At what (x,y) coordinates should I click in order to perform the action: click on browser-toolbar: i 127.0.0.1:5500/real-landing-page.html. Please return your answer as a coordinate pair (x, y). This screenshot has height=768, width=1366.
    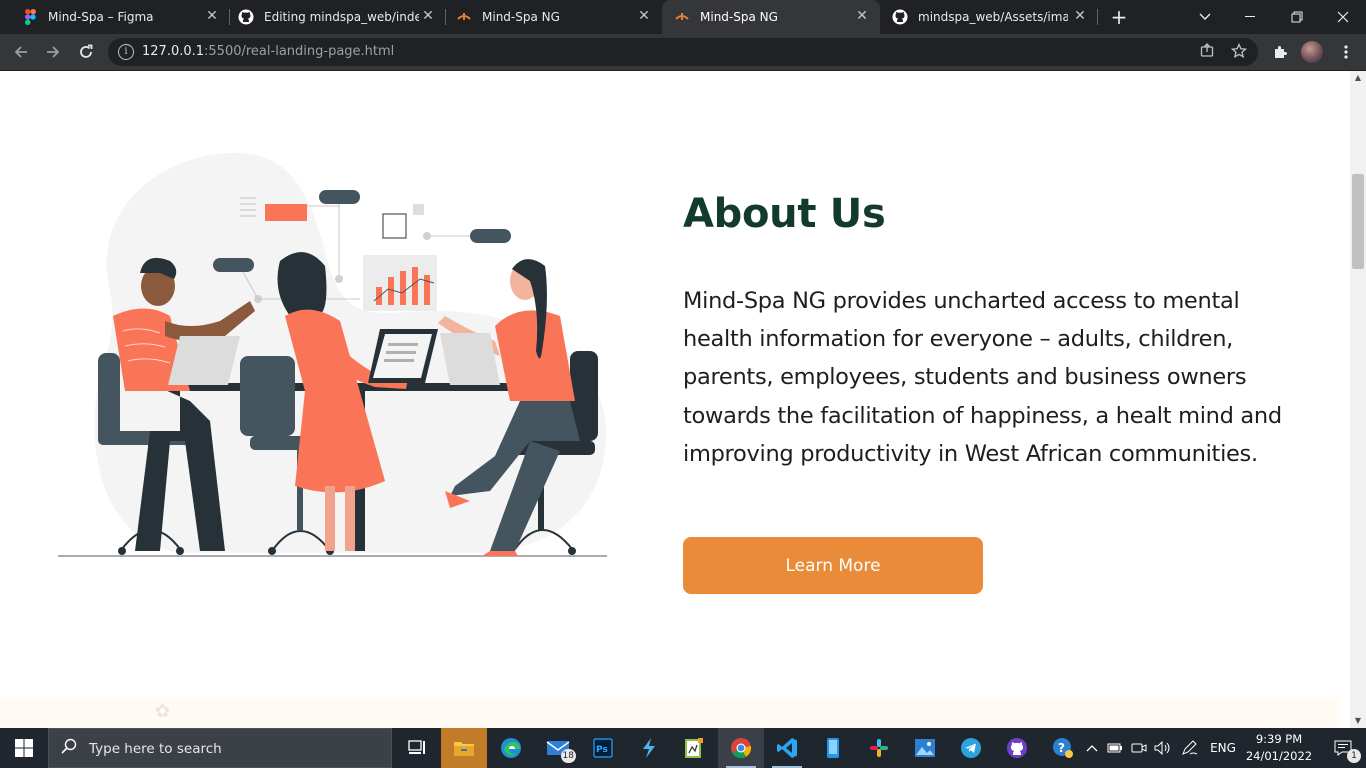
    Looking at the image, I should click on (683, 52).